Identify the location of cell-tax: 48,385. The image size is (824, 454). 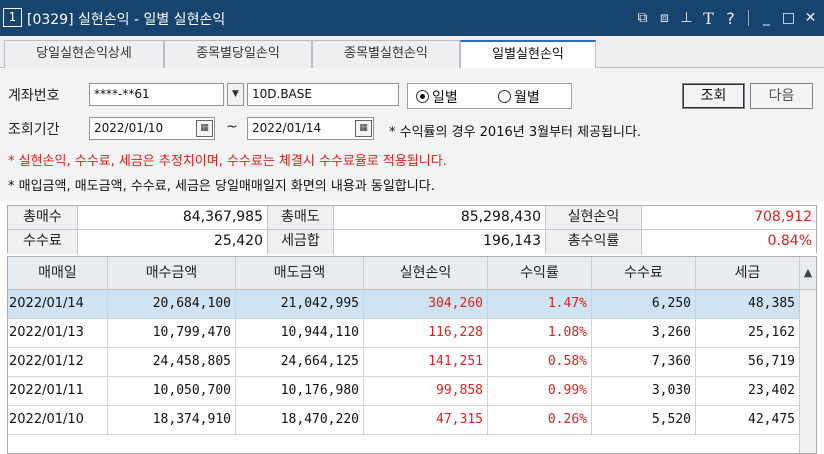
(748, 304).